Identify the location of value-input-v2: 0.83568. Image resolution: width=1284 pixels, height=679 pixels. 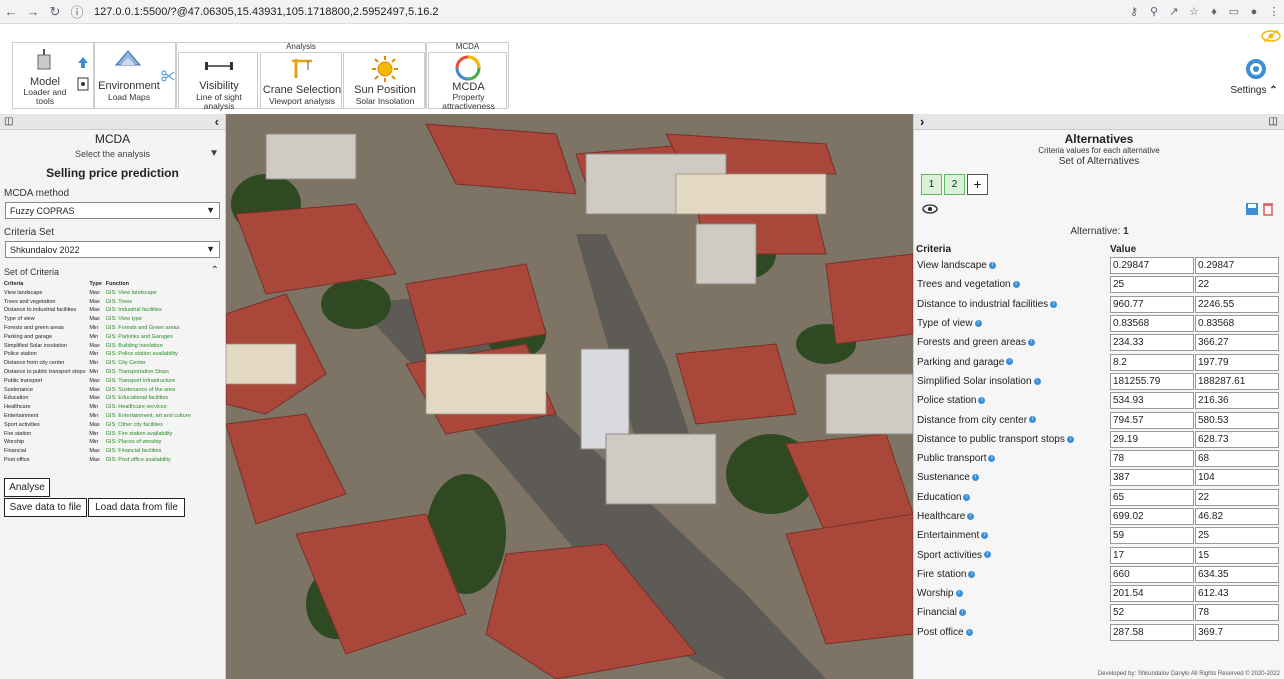
(1237, 324).